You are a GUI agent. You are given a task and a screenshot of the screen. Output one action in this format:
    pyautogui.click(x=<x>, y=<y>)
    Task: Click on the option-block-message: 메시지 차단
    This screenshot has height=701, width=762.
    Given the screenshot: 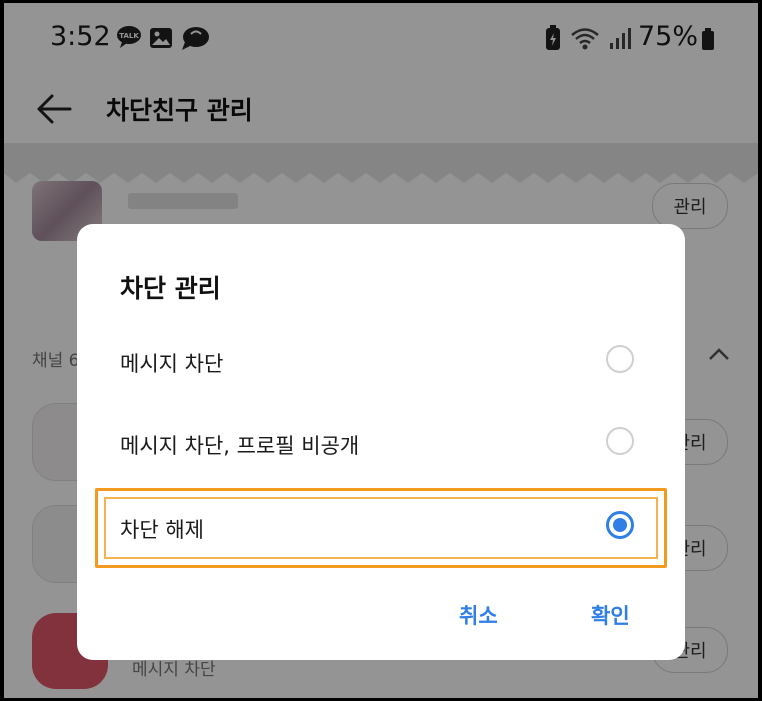 What is the action you would take?
    pyautogui.click(x=381, y=362)
    